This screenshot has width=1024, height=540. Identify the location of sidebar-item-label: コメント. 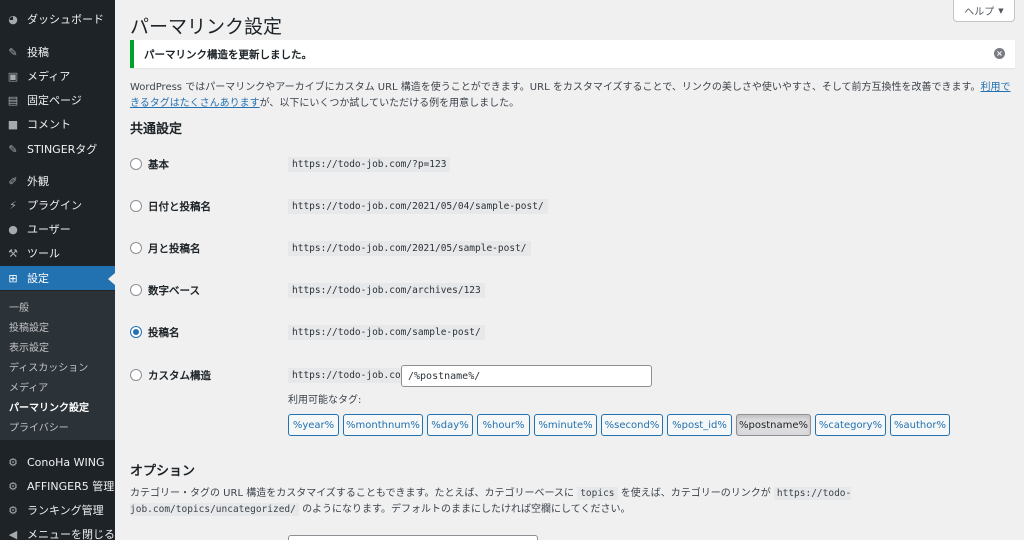
(49, 124).